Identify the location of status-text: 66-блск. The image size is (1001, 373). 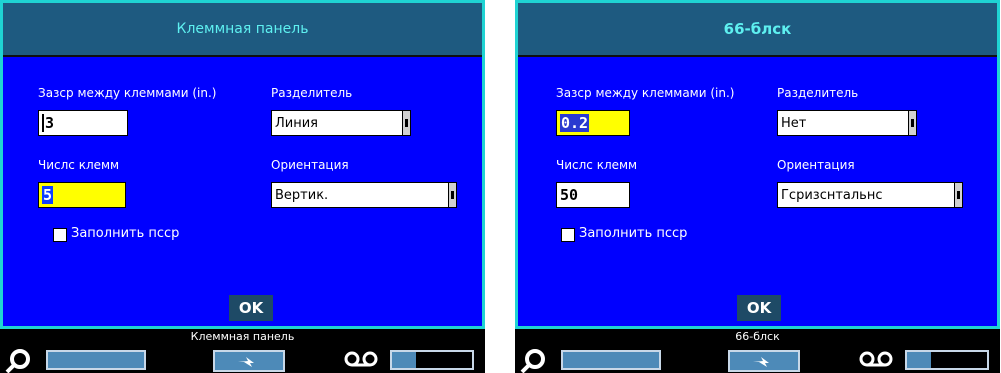
(757, 336).